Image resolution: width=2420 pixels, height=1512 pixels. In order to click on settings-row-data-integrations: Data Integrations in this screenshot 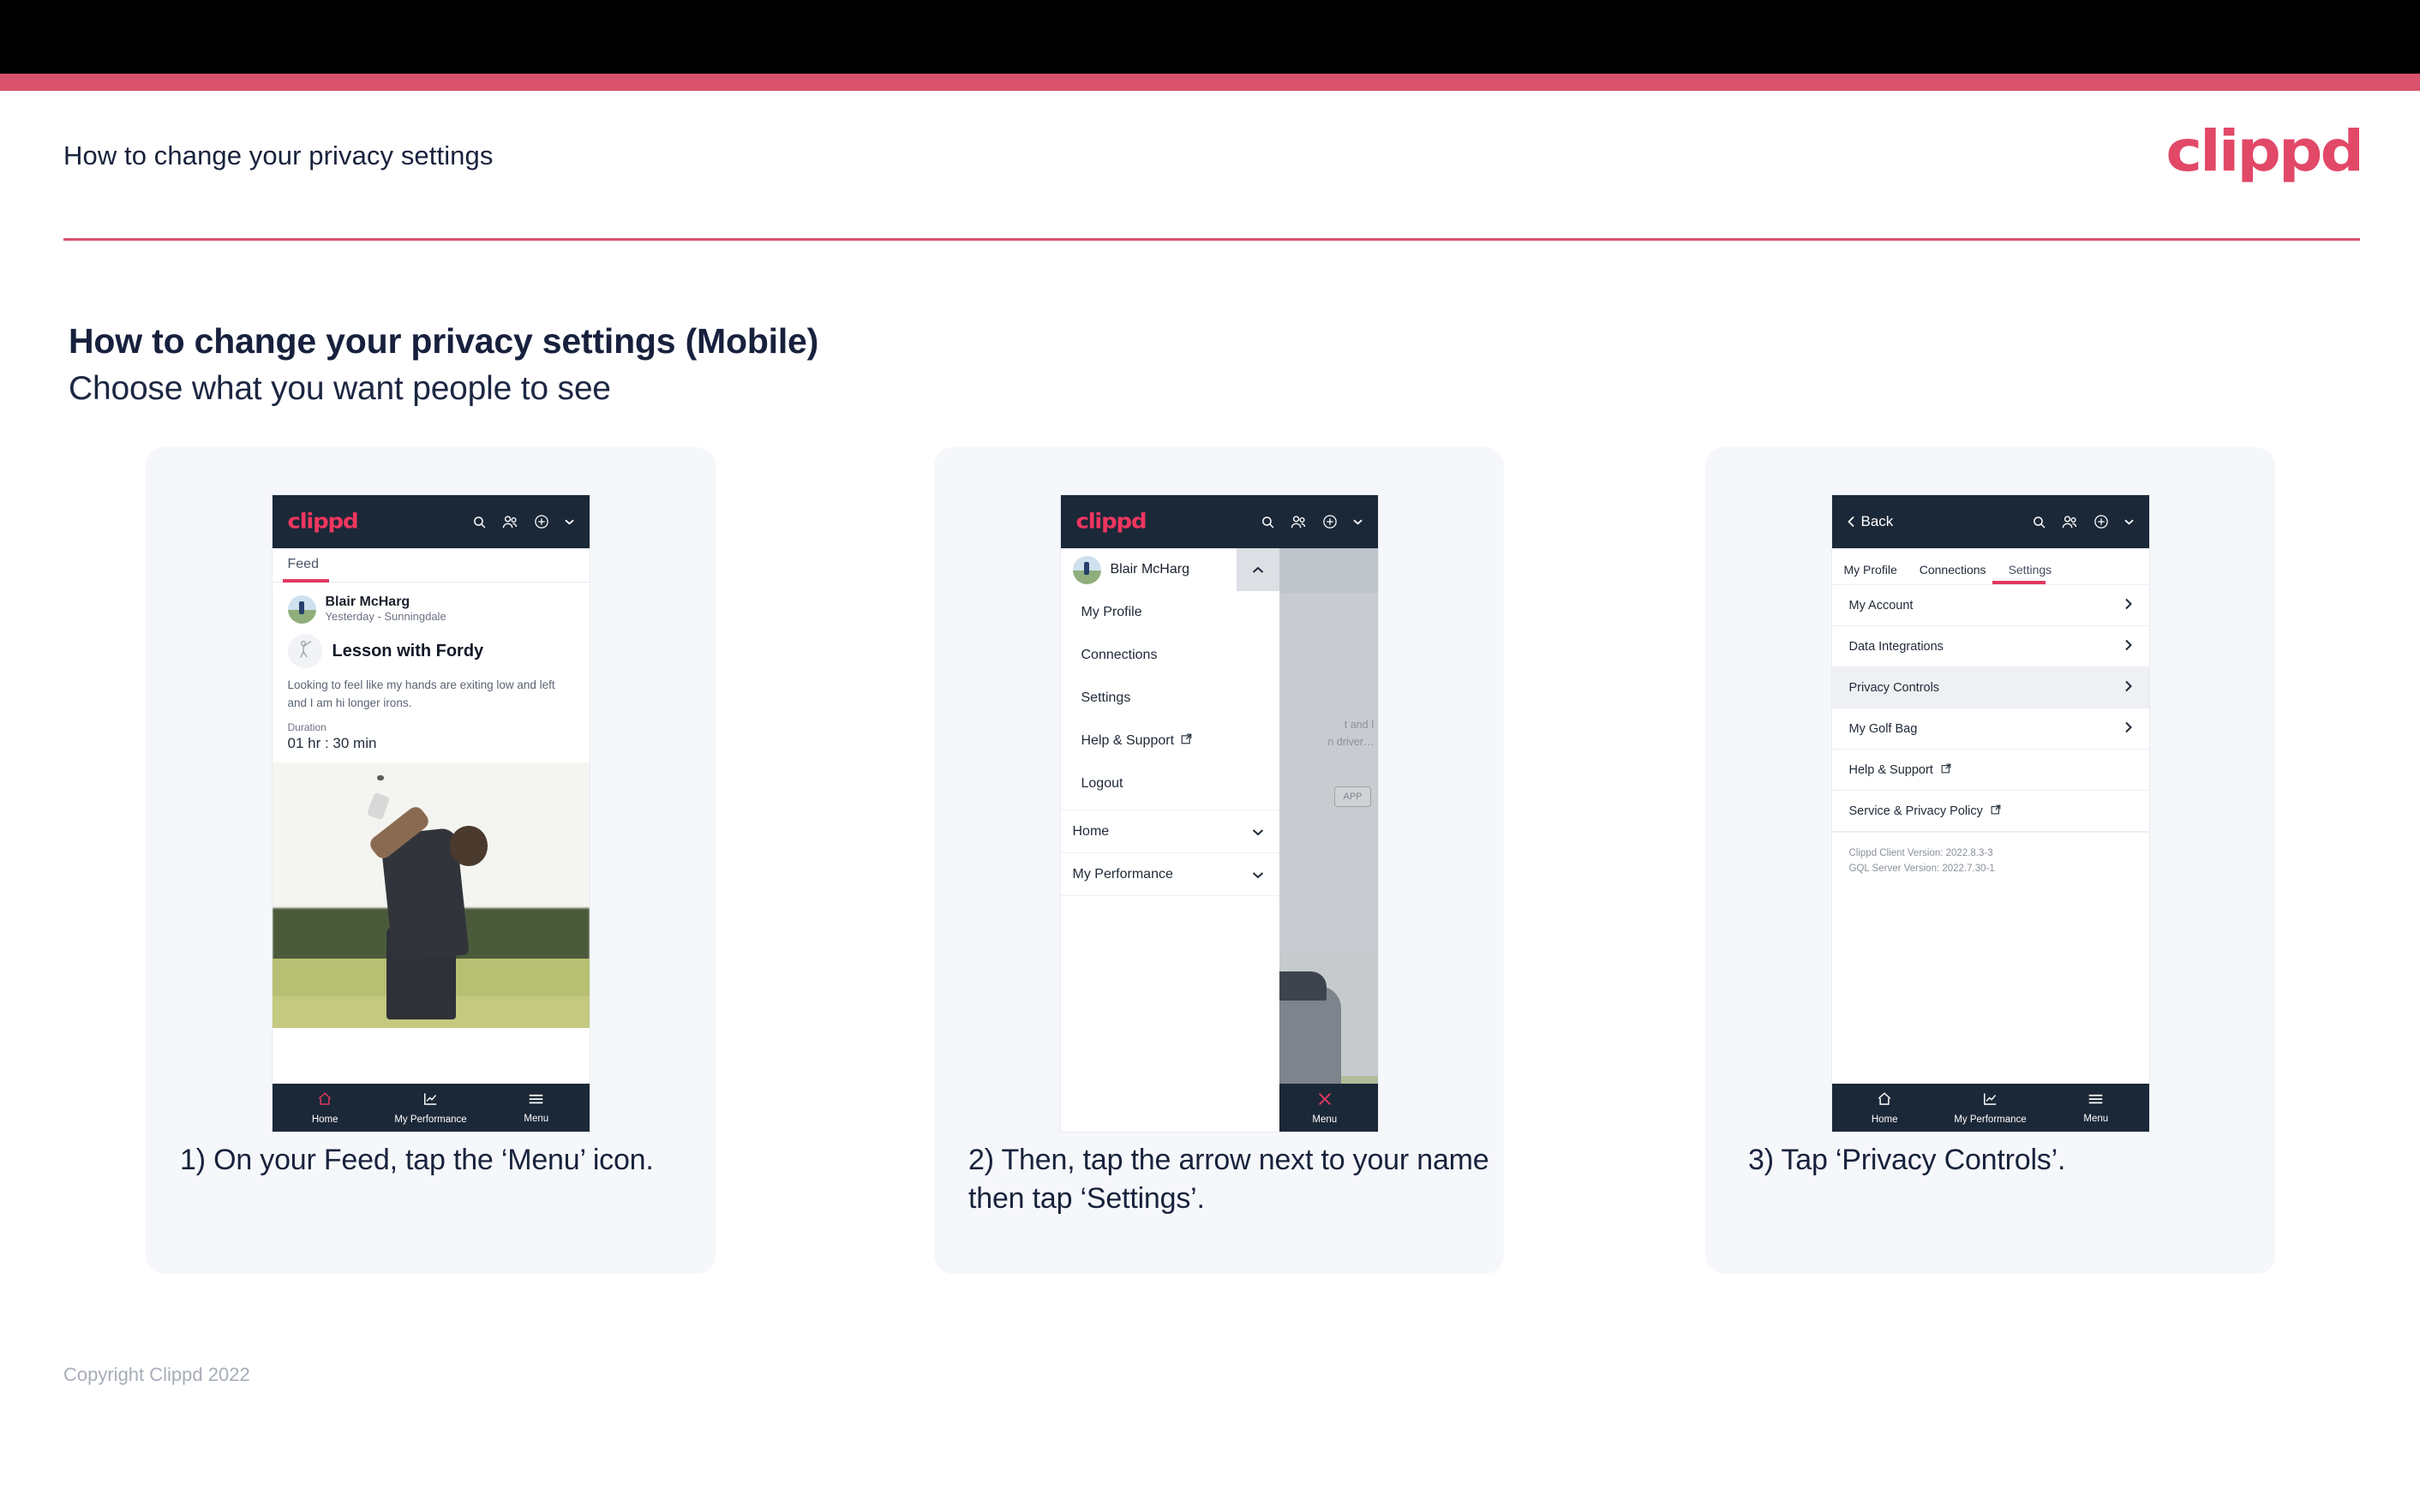, I will do `click(1990, 647)`.